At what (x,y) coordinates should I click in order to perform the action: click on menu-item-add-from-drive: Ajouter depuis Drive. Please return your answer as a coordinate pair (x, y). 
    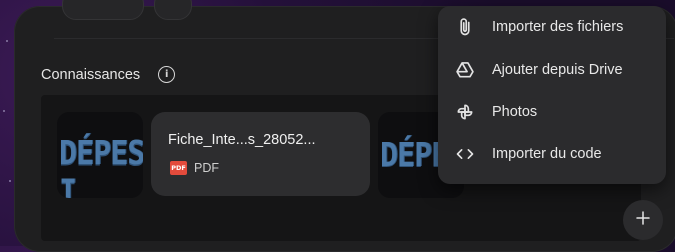
    Looking at the image, I should click on (552, 70).